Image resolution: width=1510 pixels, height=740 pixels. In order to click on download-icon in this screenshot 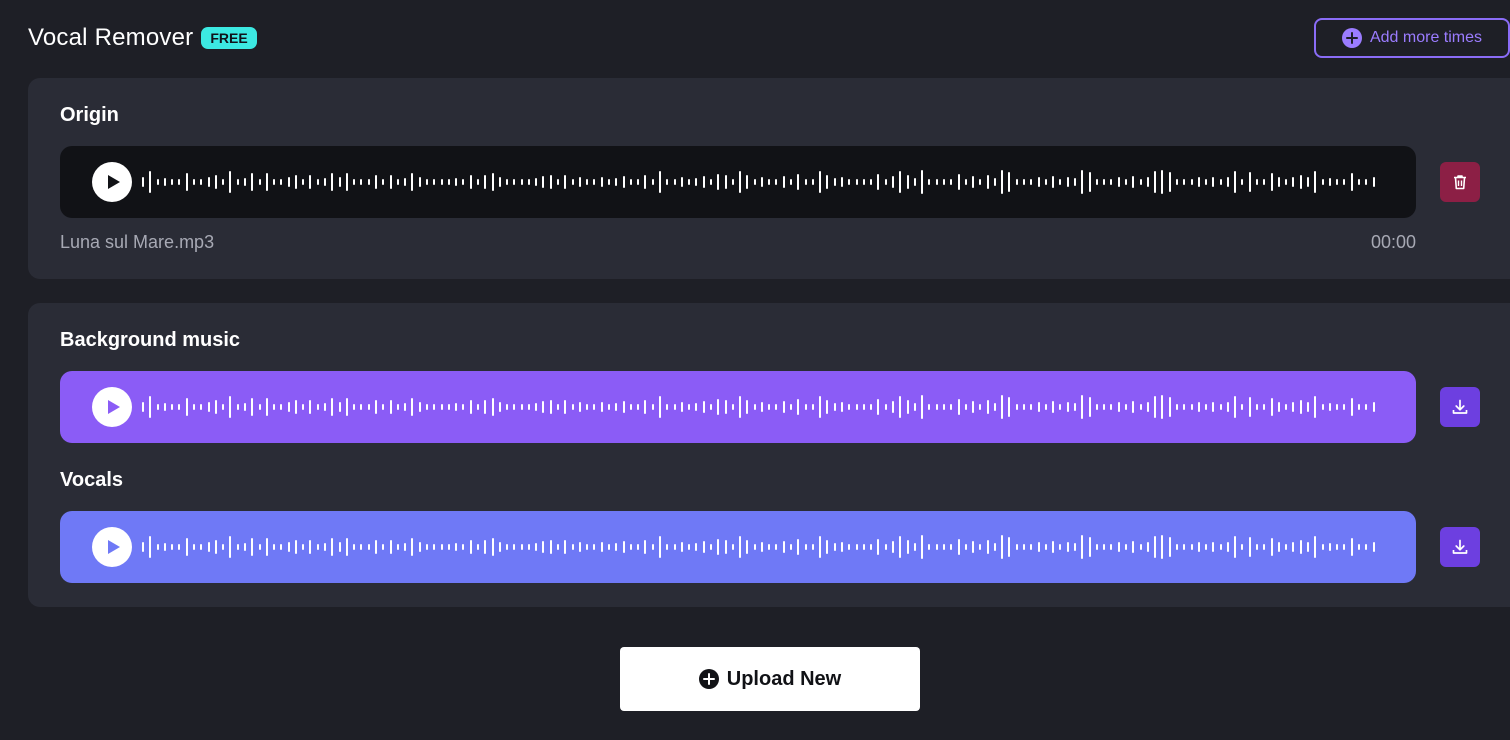, I will do `click(1460, 546)`.